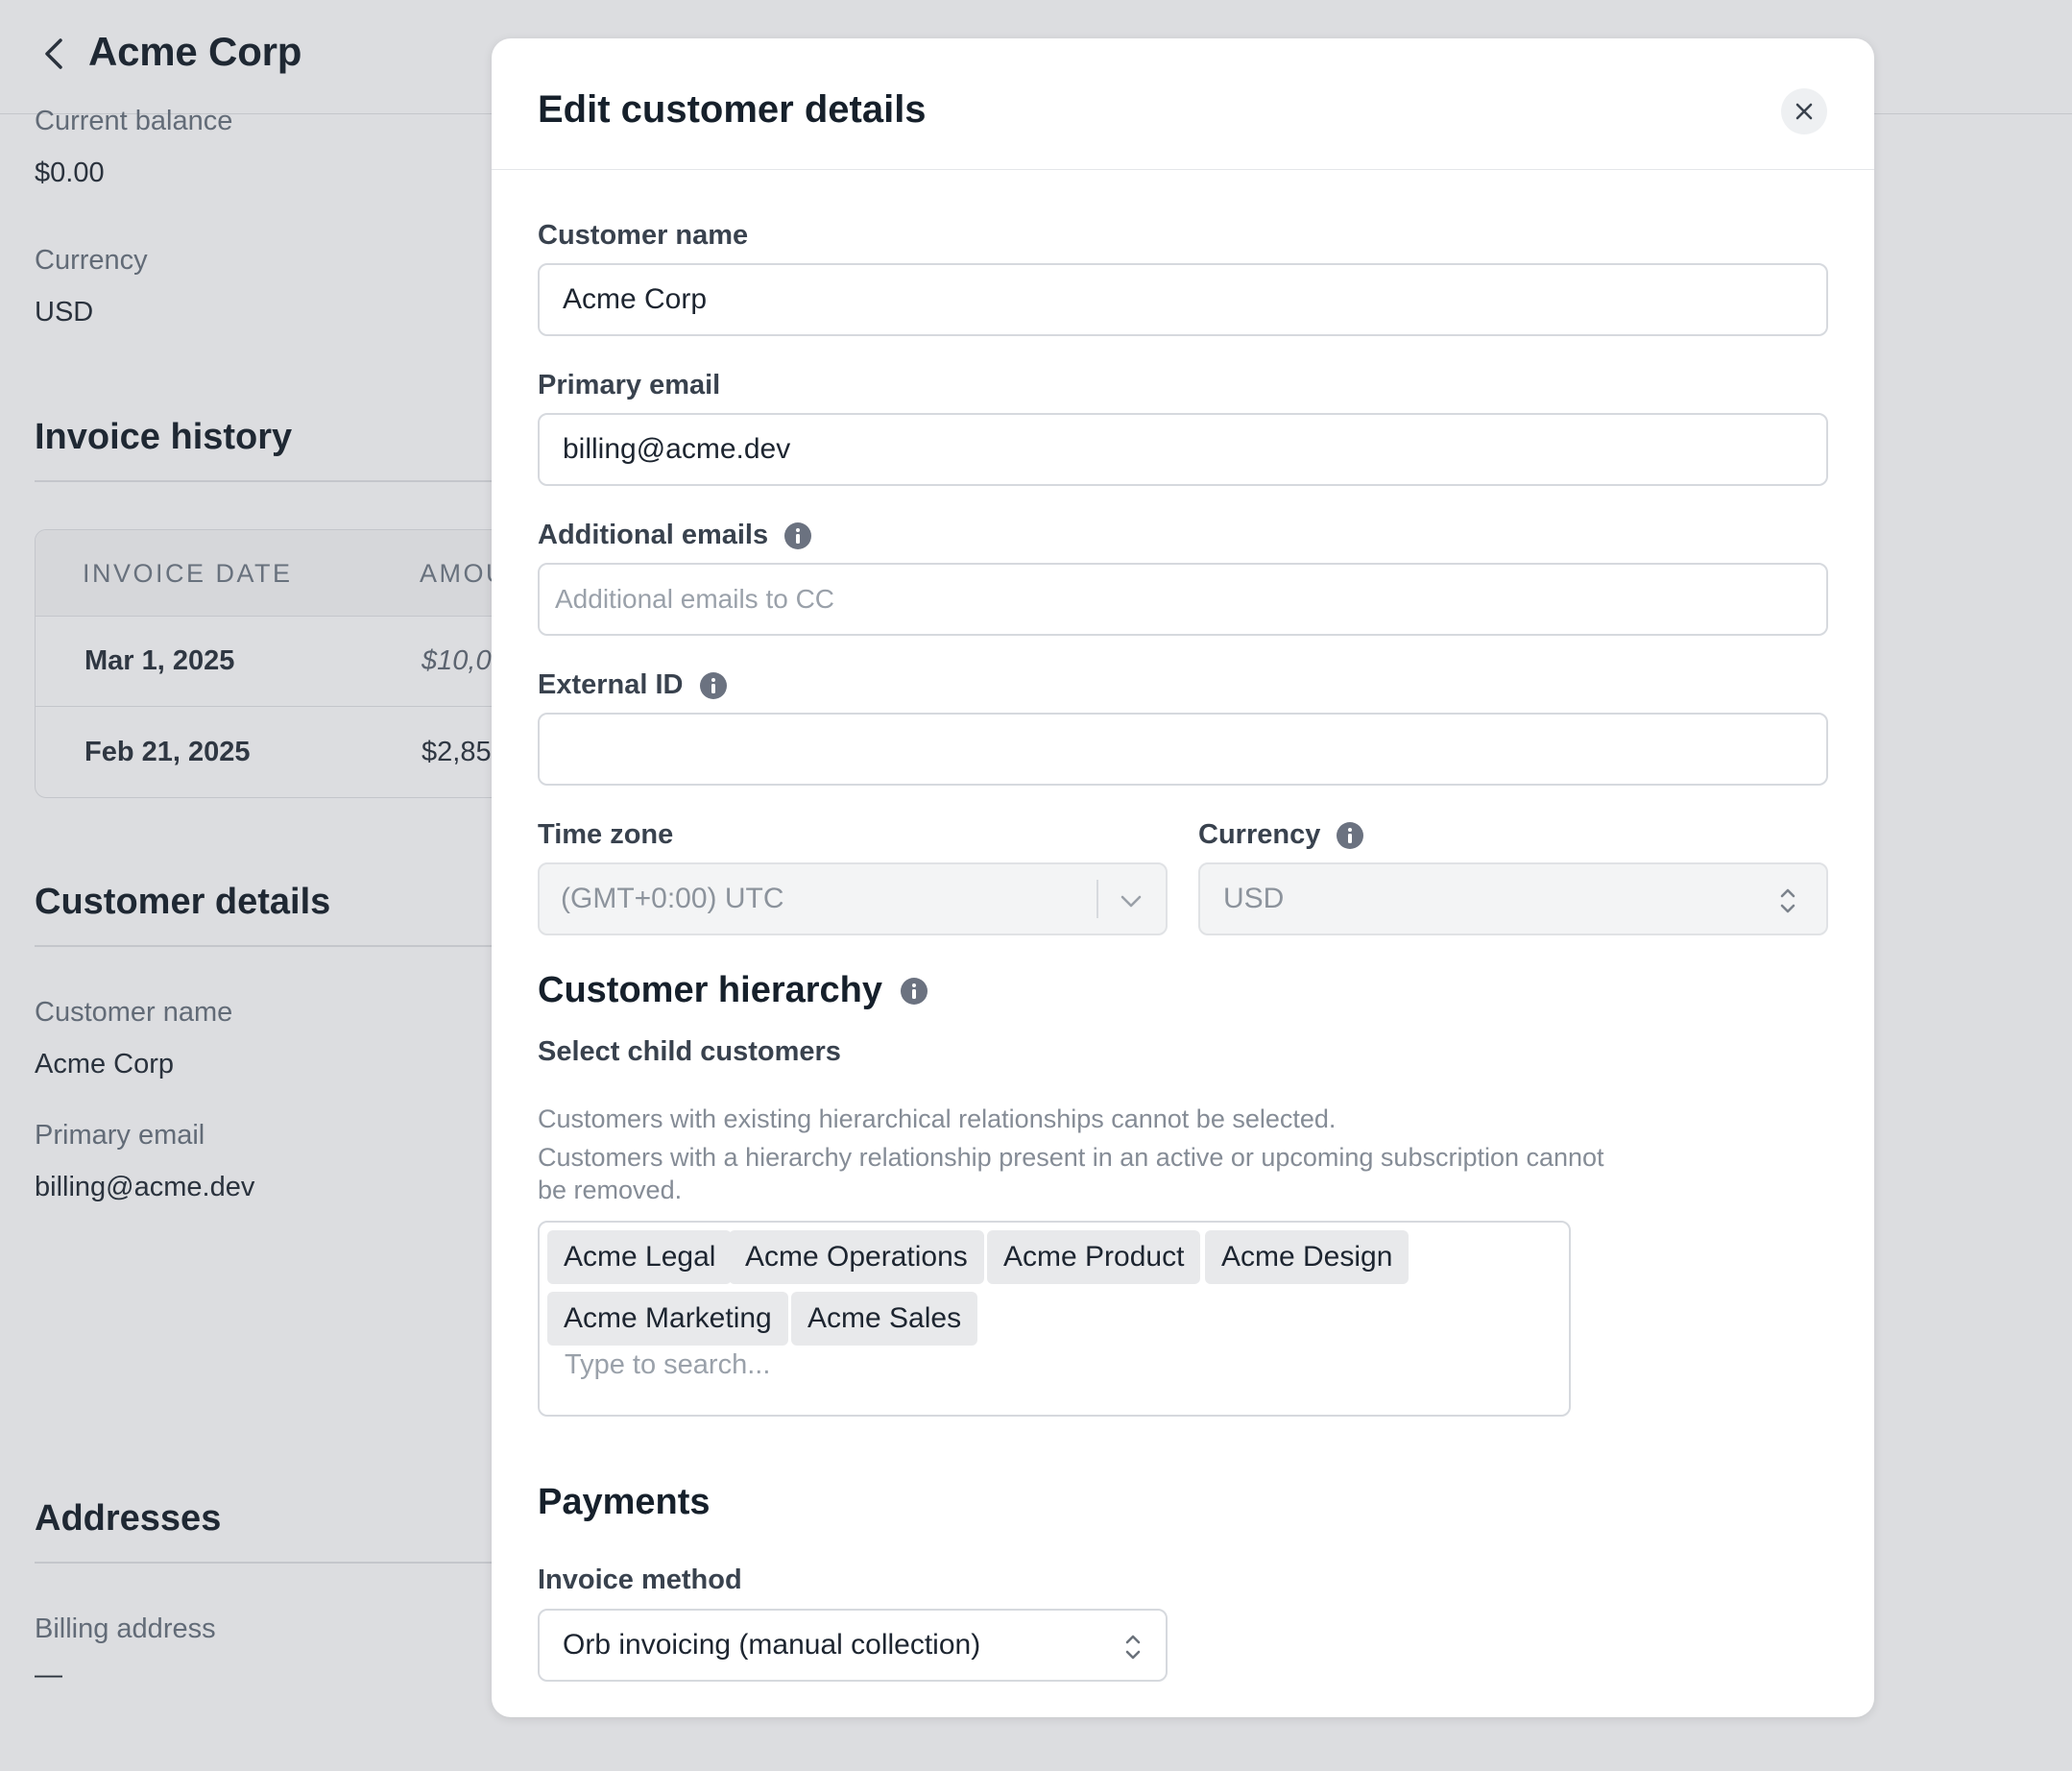 The width and height of the screenshot is (2072, 1771). I want to click on tag-chip: Acme Operations, so click(856, 1257).